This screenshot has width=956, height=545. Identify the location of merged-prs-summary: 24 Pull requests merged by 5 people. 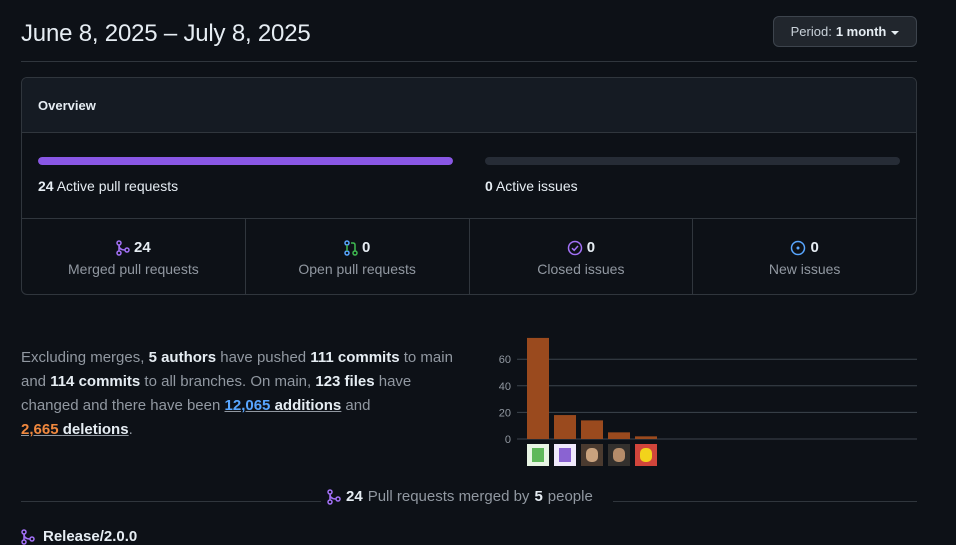
(460, 496).